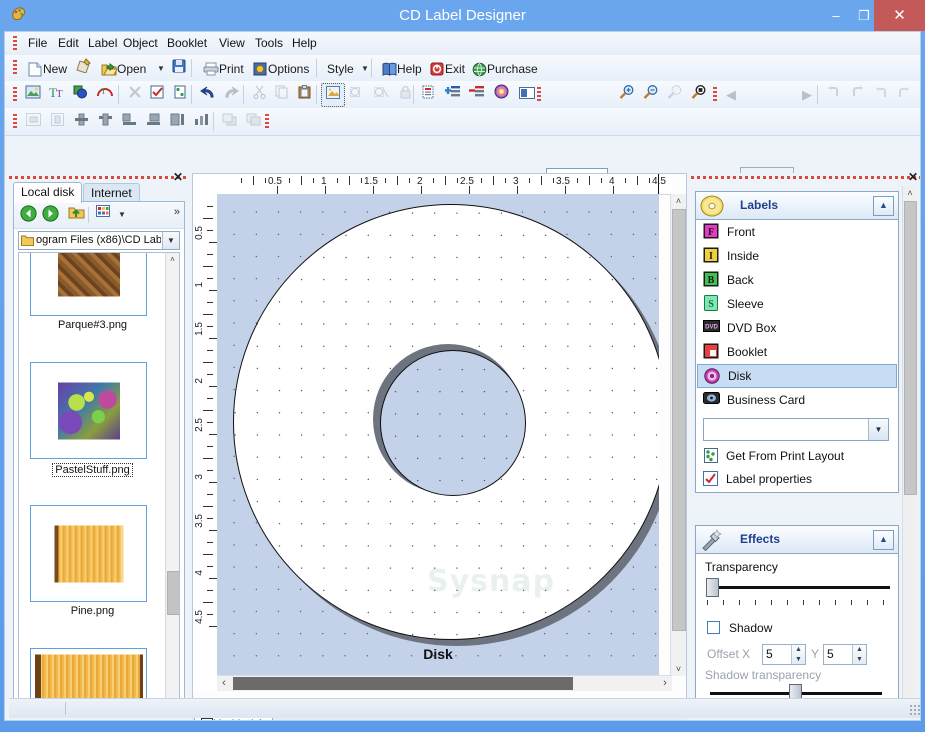 The height and width of the screenshot is (732, 925). What do you see at coordinates (798, 654) in the screenshot?
I see `offset-x-spinner: ▲ ▼` at bounding box center [798, 654].